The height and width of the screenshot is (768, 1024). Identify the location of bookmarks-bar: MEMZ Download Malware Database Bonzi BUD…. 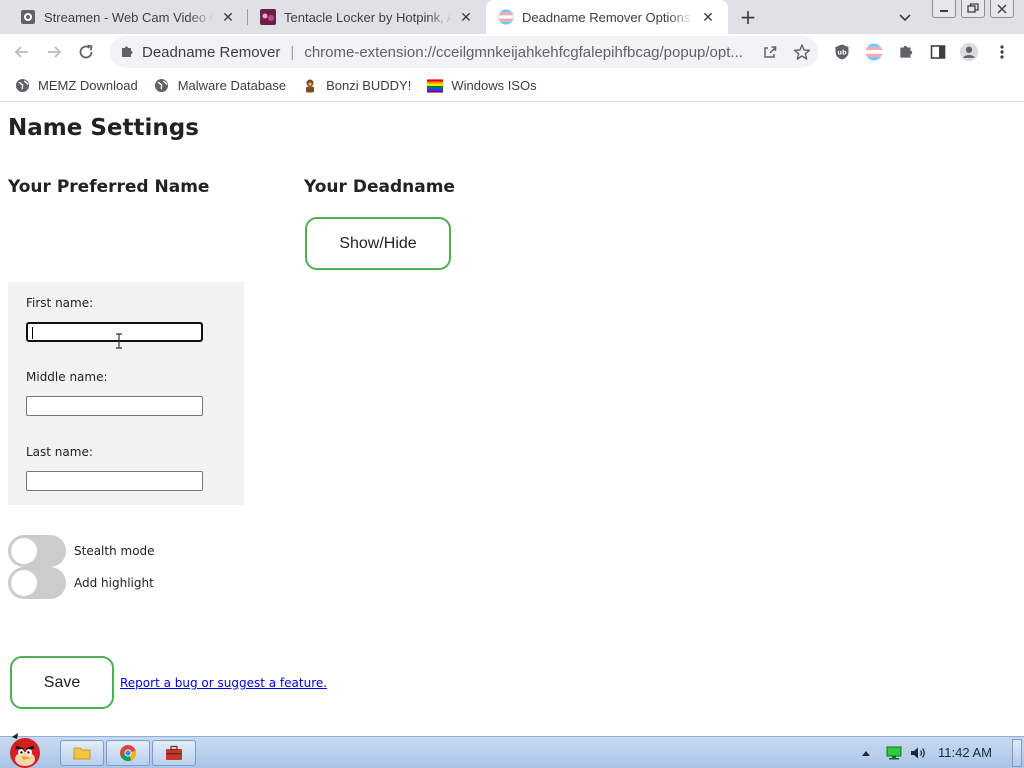
(512, 86).